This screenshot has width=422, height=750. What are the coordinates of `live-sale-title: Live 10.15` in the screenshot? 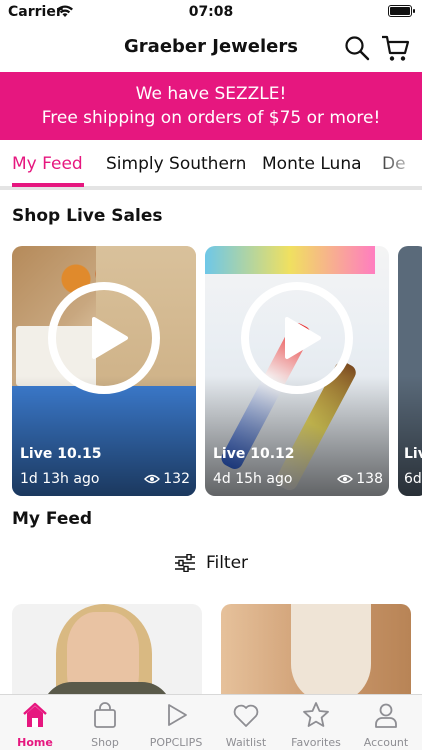 It's located at (61, 454).